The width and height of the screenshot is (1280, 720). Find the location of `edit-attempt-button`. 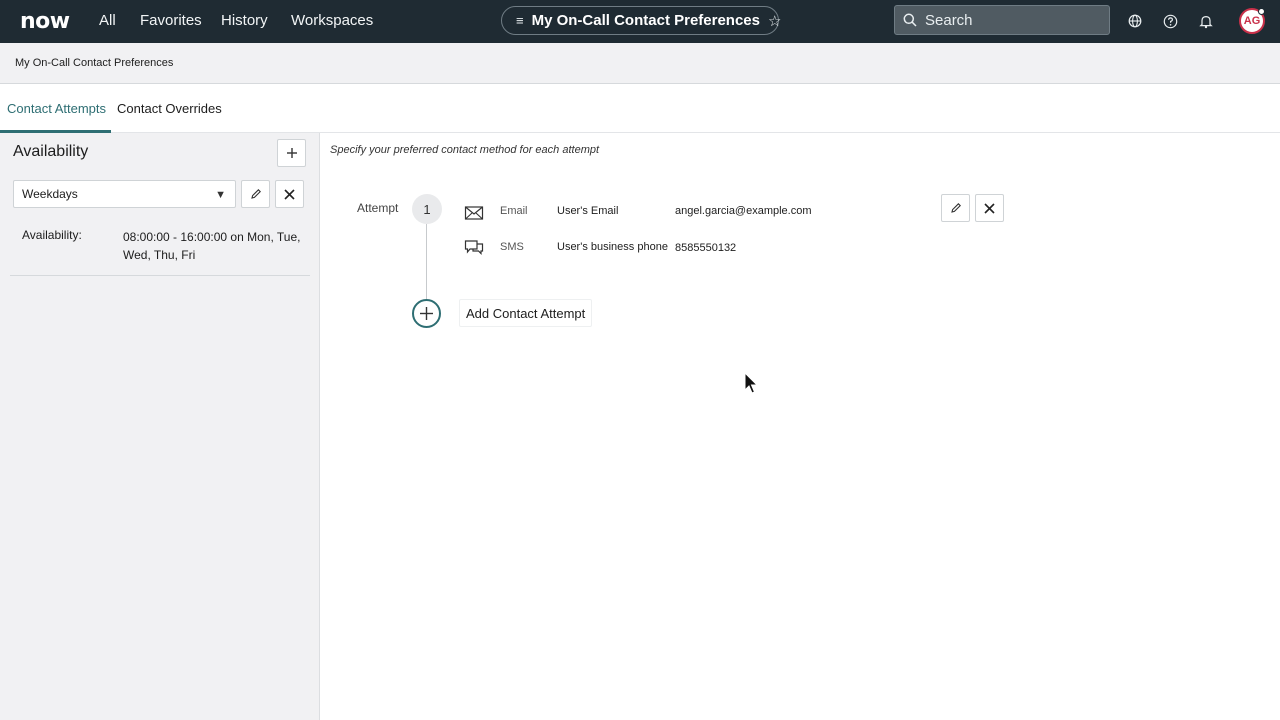

edit-attempt-button is located at coordinates (955, 208).